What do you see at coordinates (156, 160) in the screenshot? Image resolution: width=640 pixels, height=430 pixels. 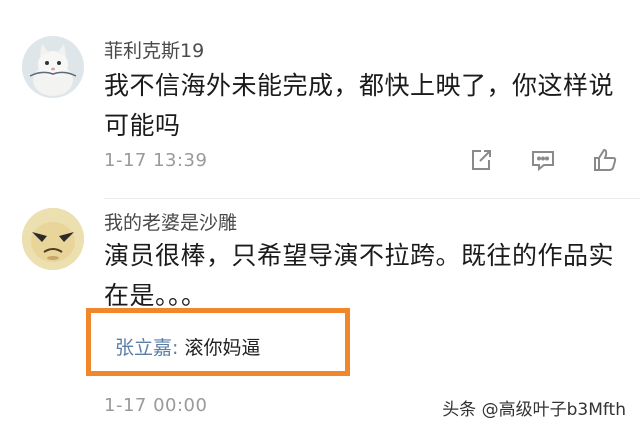 I see `comment-timestamp: 1-17 13:39` at bounding box center [156, 160].